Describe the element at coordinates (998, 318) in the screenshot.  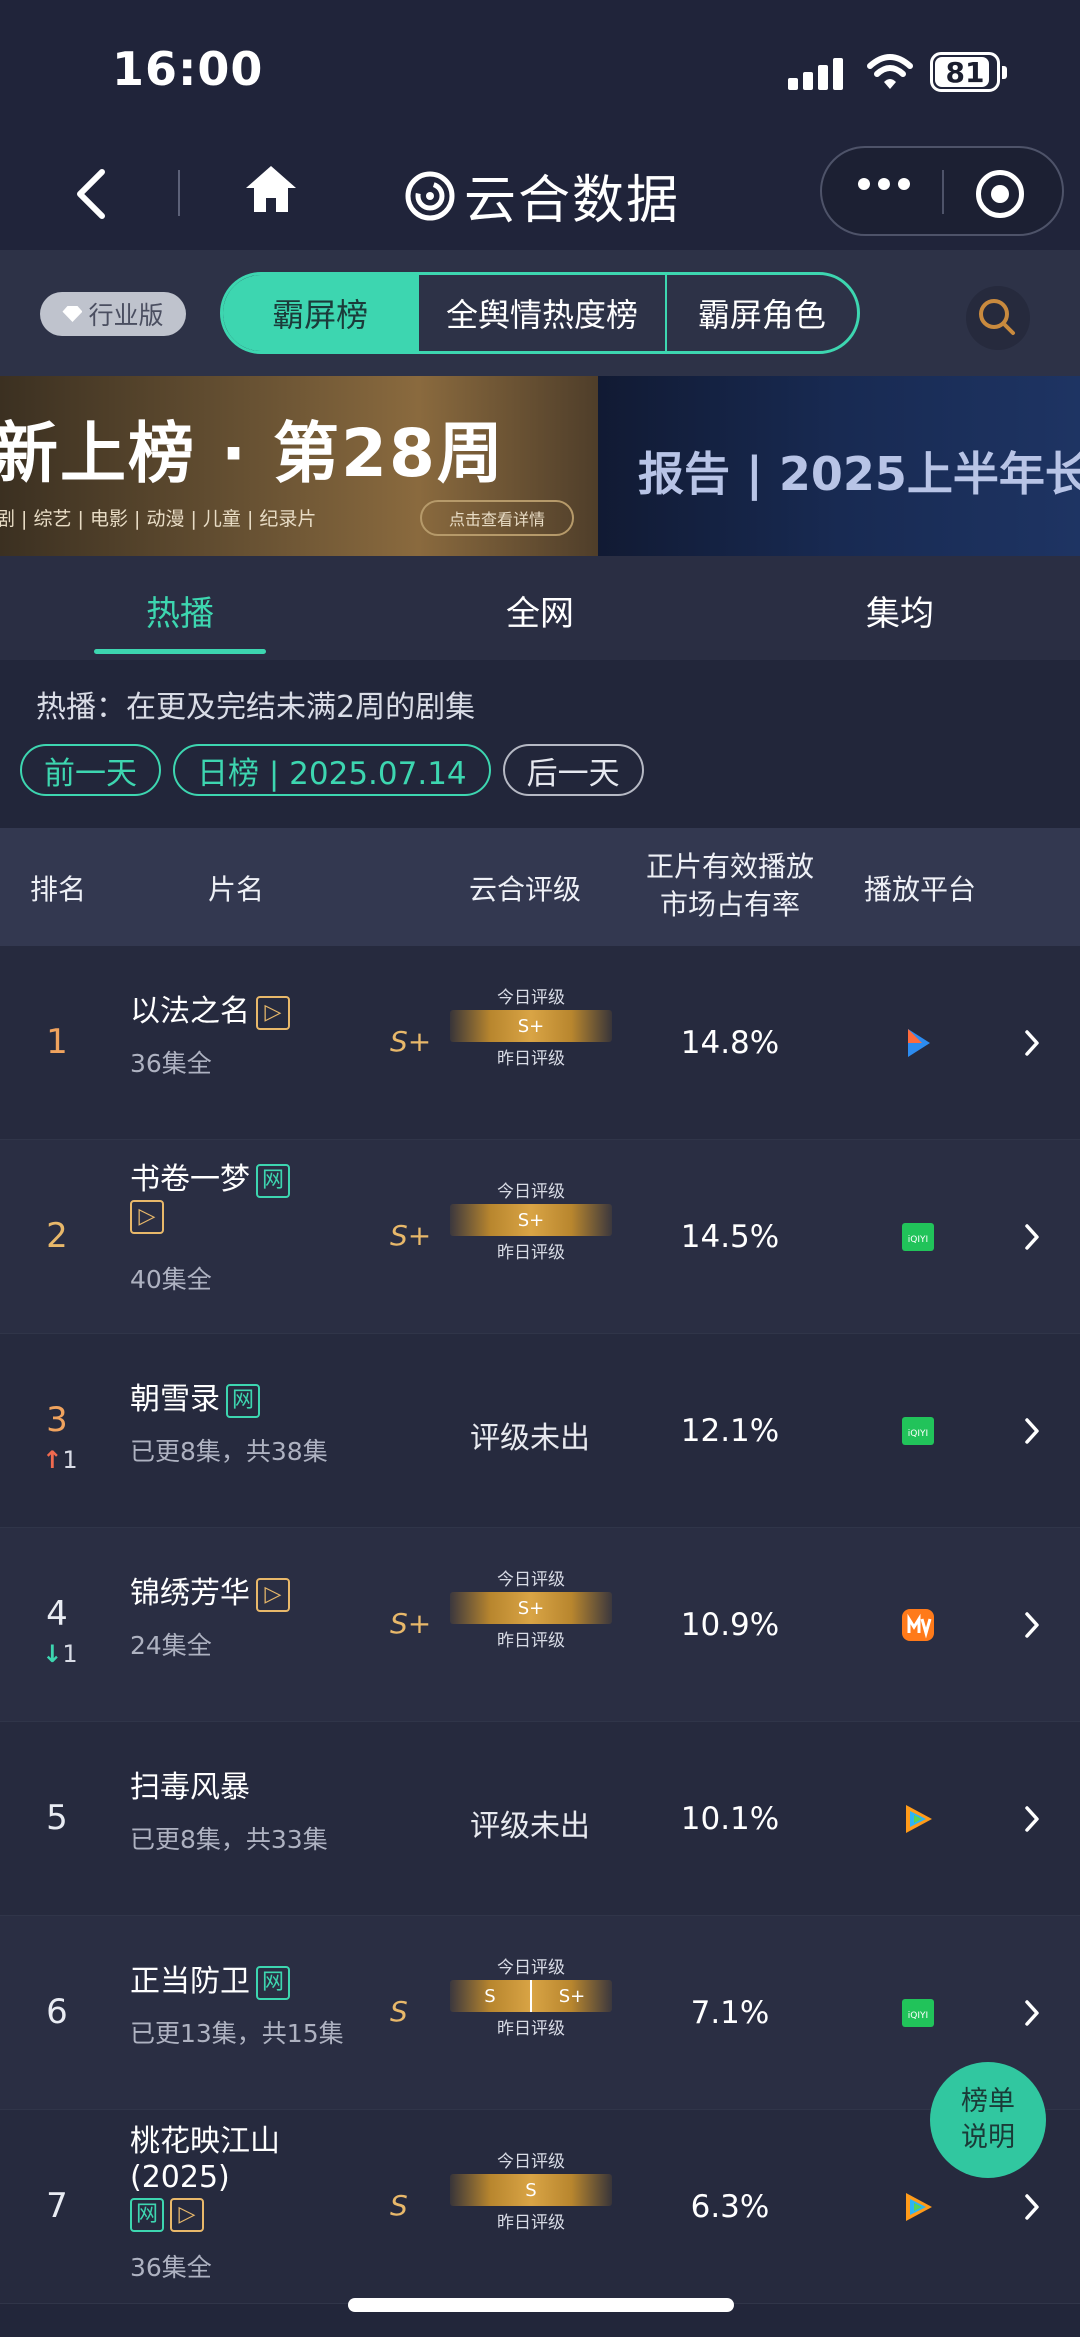
I see `search-icon` at that location.